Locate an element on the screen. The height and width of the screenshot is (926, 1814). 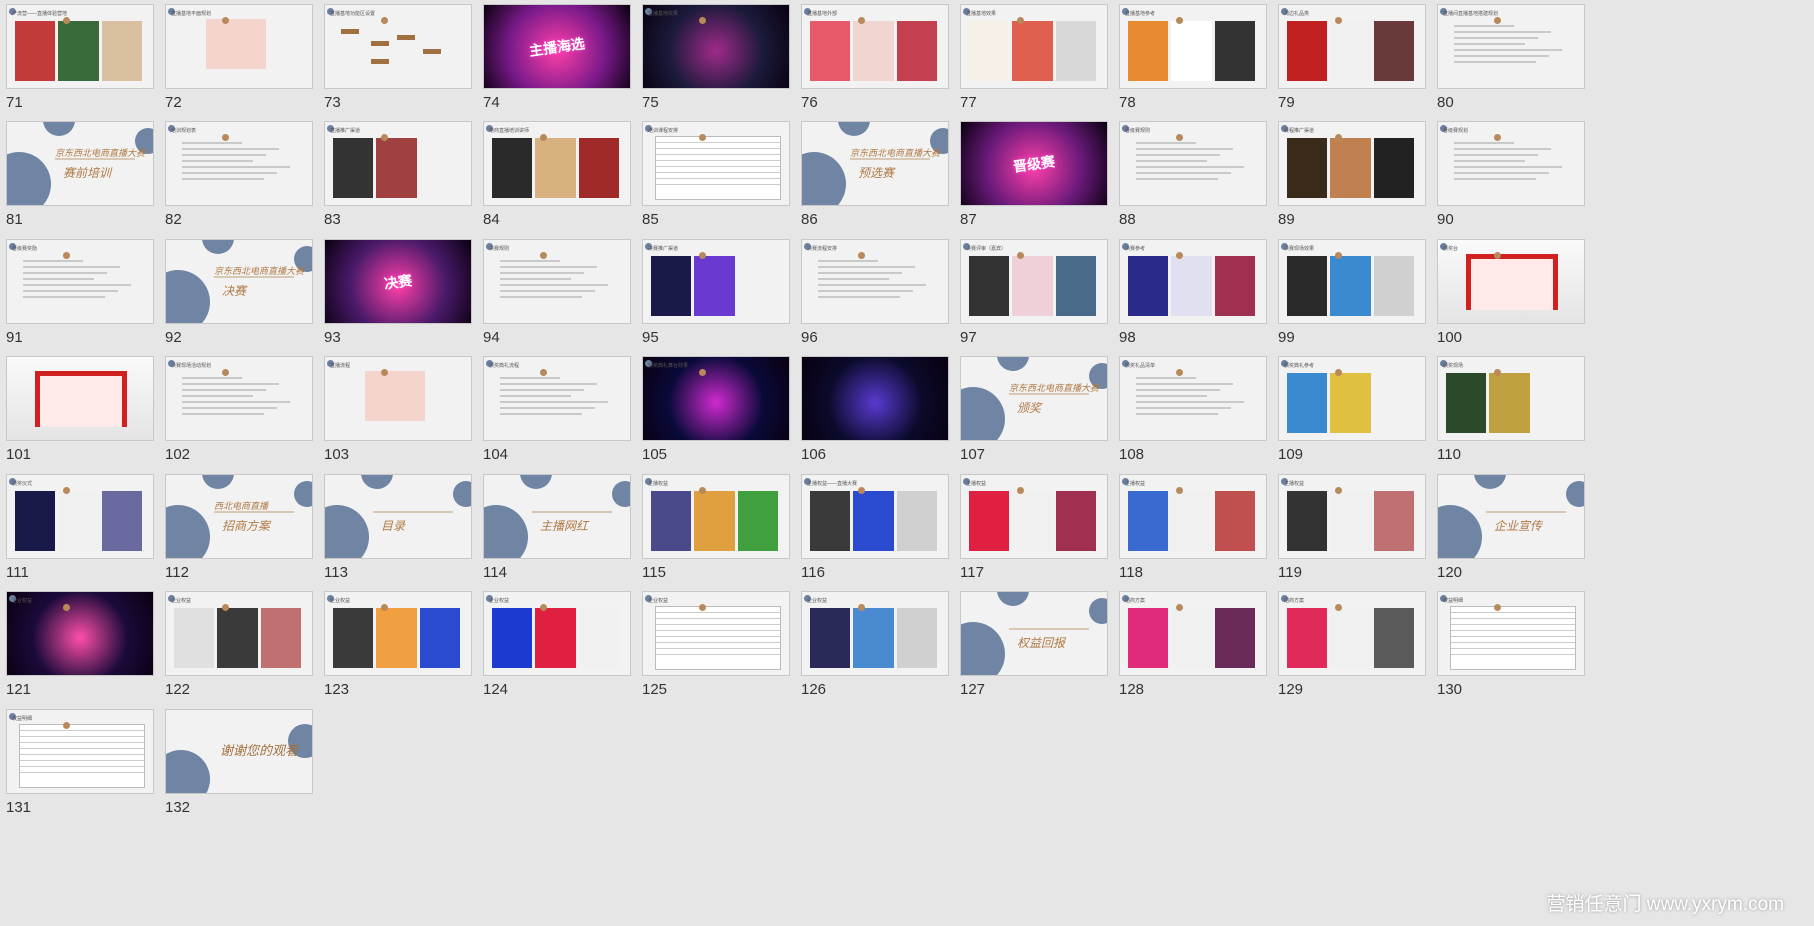
slide-thumbnail: 晋级赛奖励 is located at coordinates (80, 281).